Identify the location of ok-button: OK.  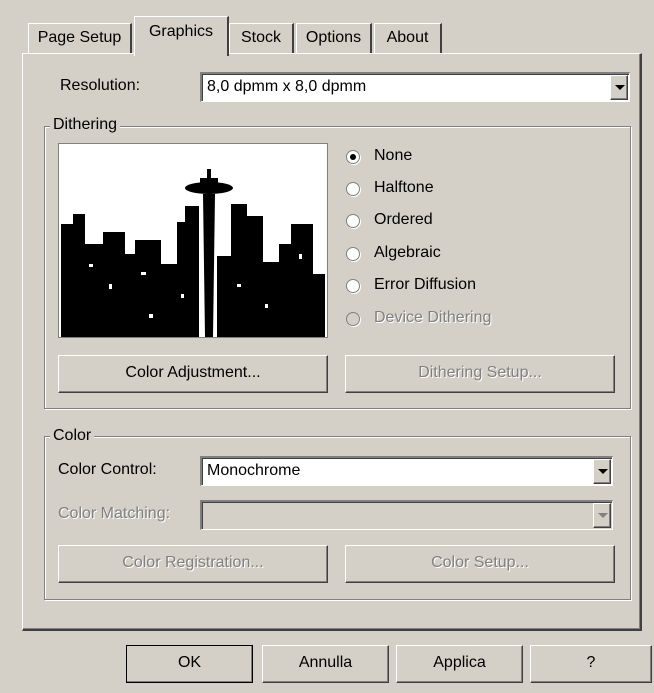
(189, 664).